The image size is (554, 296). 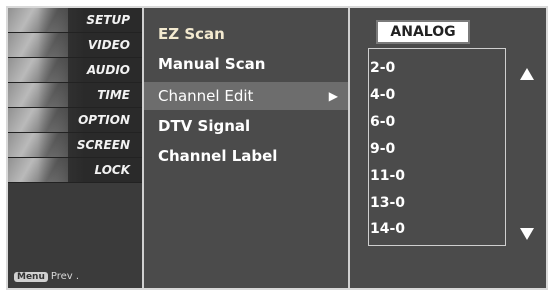 I want to click on channel-item: 9-0, so click(x=382, y=149).